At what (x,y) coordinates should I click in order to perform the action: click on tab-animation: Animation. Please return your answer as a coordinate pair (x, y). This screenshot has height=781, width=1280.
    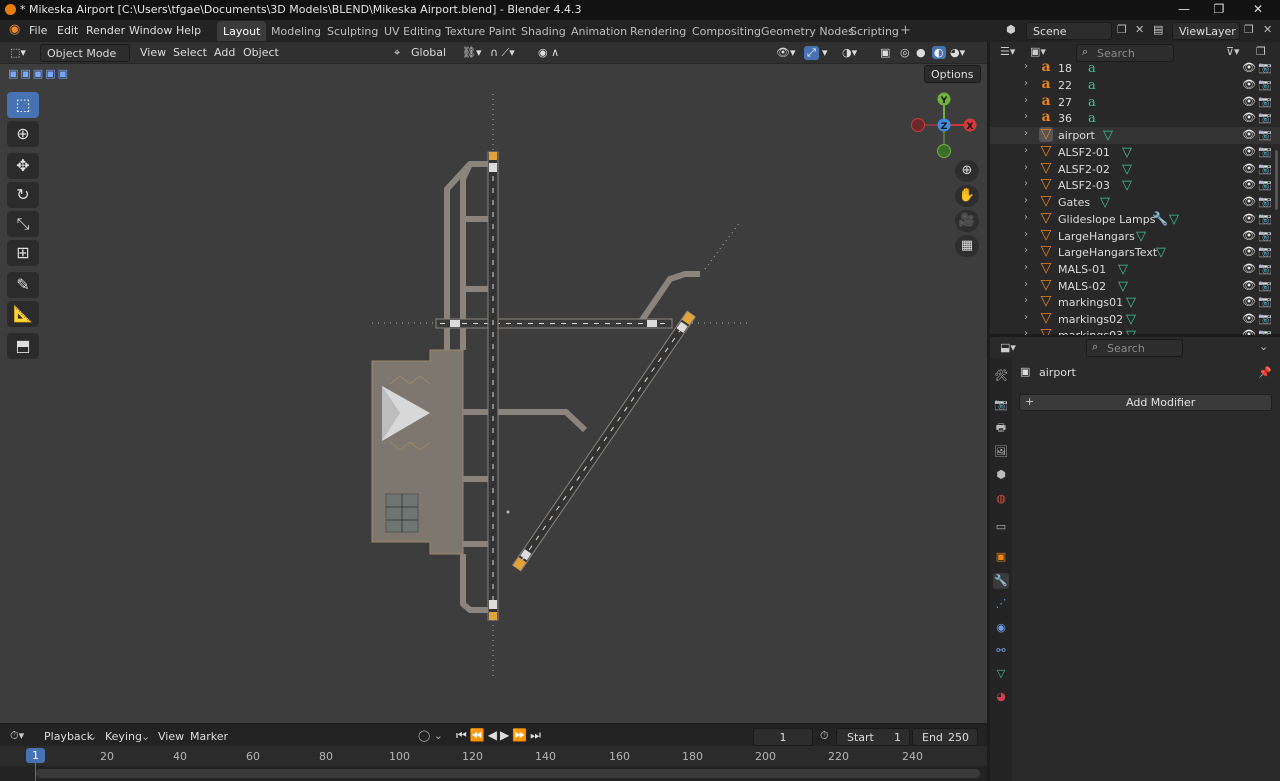
    Looking at the image, I should click on (599, 31).